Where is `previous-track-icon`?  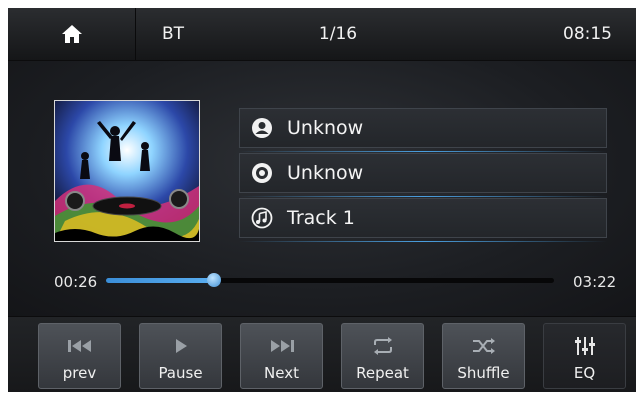 previous-track-icon is located at coordinates (79, 346).